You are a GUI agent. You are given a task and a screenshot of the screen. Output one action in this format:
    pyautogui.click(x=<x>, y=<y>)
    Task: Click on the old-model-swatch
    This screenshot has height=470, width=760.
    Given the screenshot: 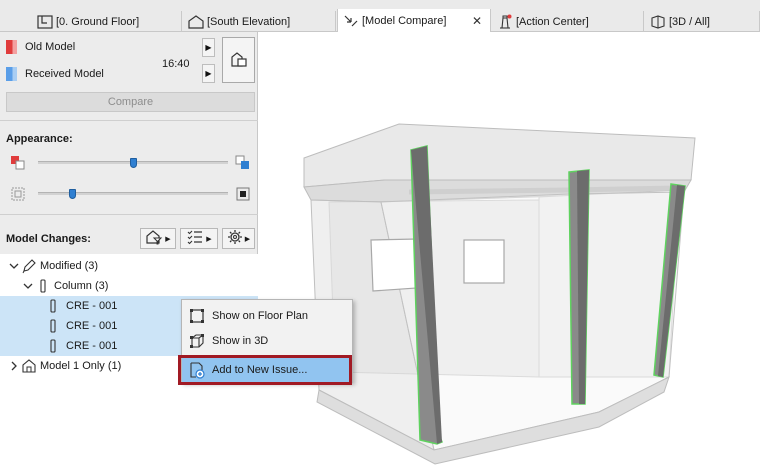 What is the action you would take?
    pyautogui.click(x=11, y=47)
    